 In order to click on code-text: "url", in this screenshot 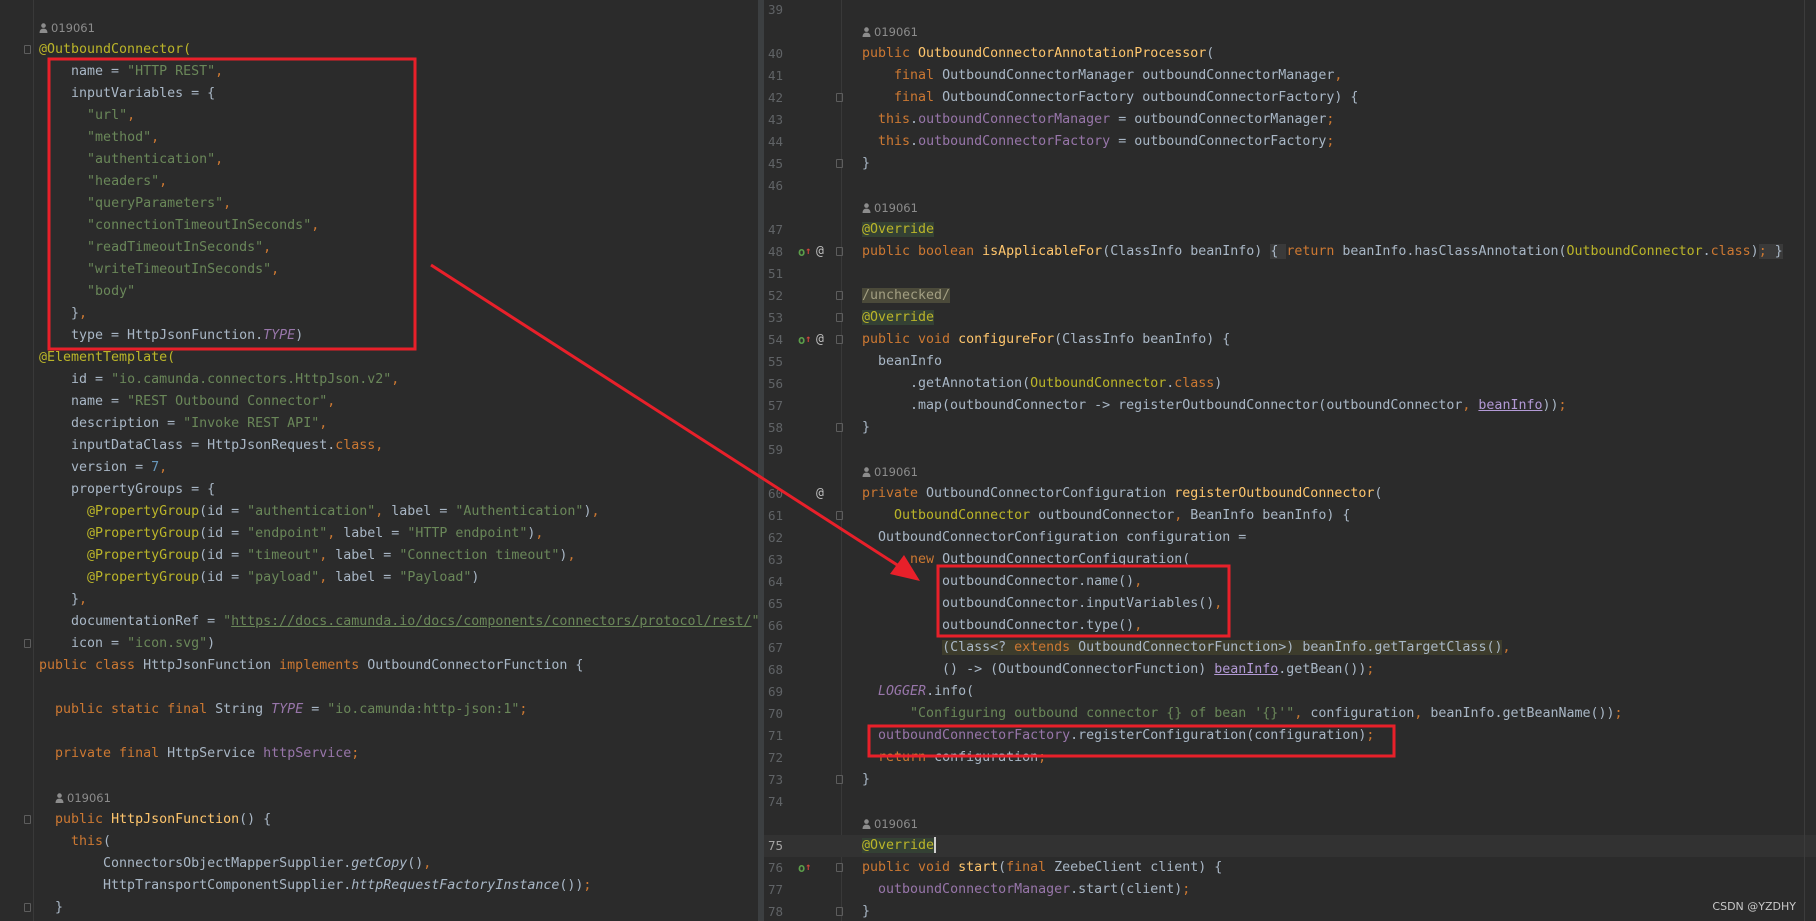, I will do `click(87, 116)`.